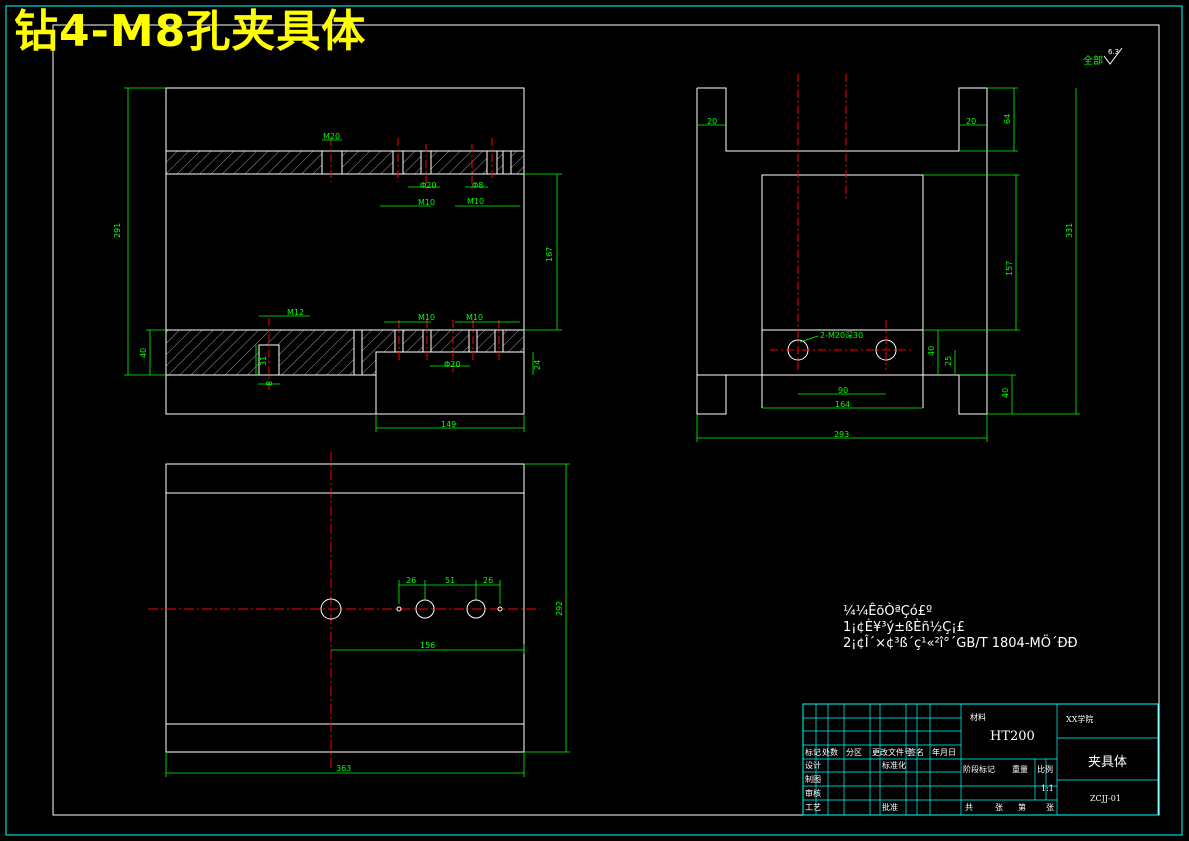  What do you see at coordinates (1093, 60) in the screenshot?
I see `roughness-prefix: 全部` at bounding box center [1093, 60].